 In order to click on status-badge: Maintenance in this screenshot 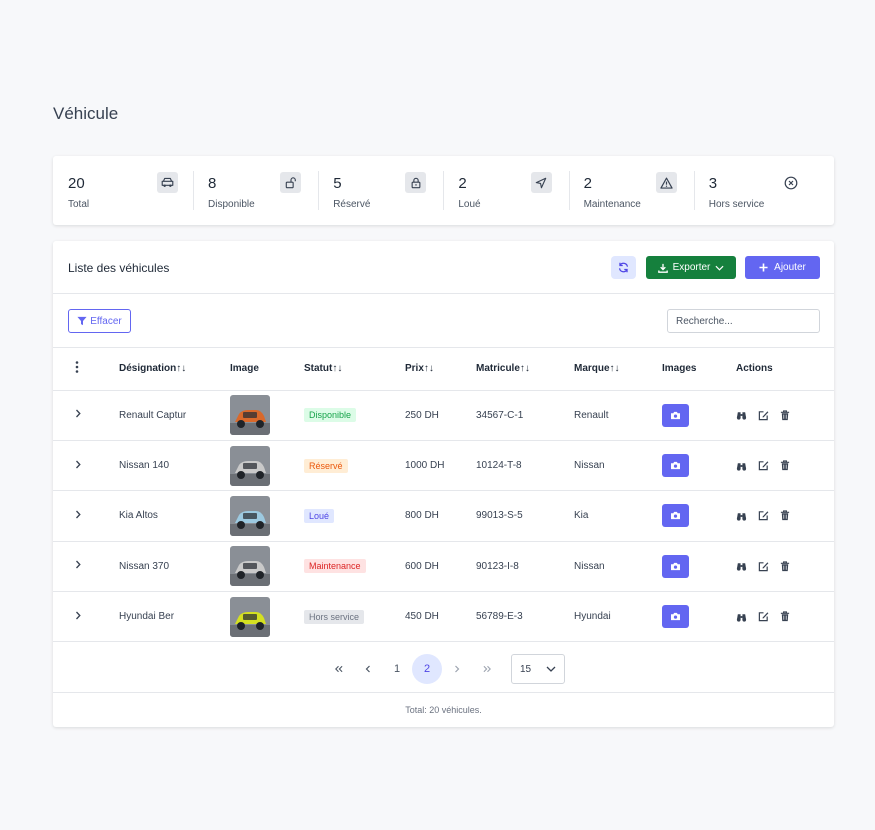, I will do `click(335, 566)`.